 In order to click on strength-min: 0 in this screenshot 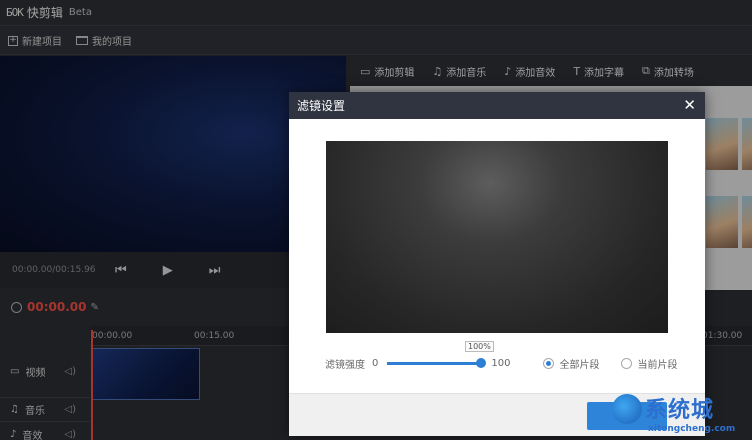, I will do `click(375, 363)`.